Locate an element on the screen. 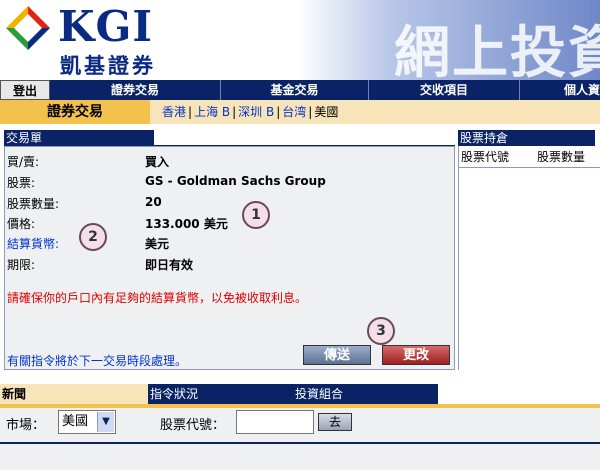 The height and width of the screenshot is (470, 600). validity-value: 即日有效 is located at coordinates (169, 265).